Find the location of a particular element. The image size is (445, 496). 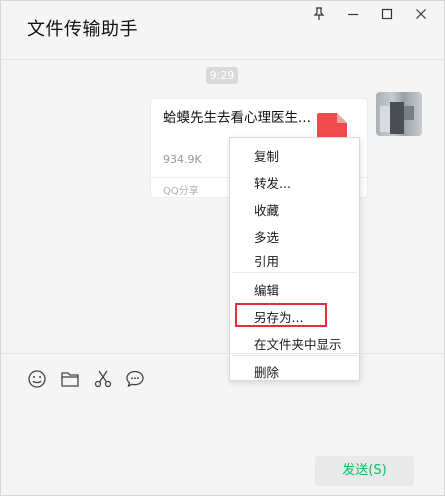

chat-bubble-icon is located at coordinates (135, 379).